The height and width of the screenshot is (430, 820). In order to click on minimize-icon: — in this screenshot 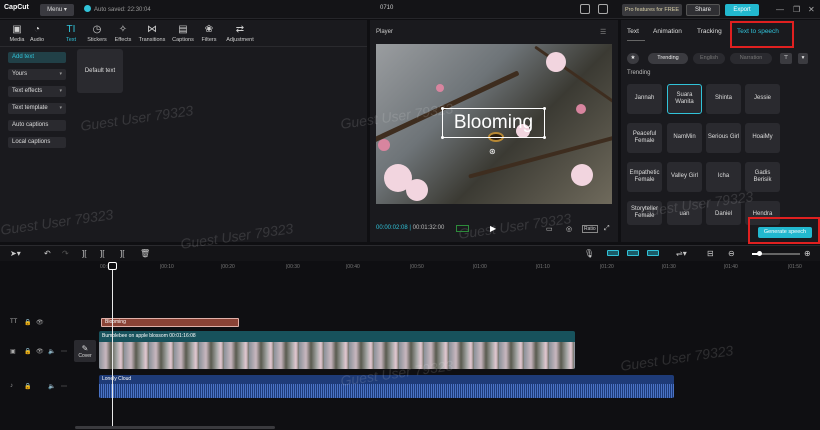, I will do `click(780, 9)`.